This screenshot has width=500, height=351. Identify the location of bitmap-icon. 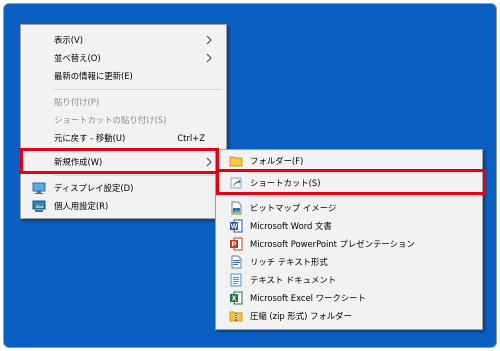
(236, 208).